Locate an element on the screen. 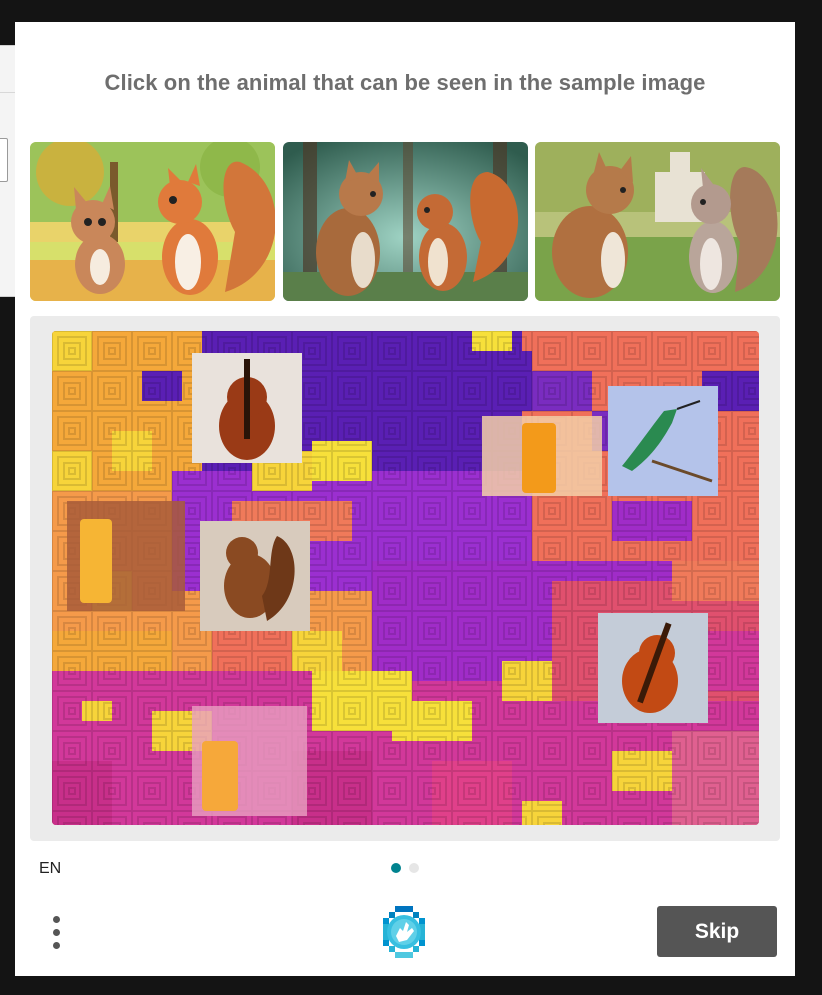  sample-image-1-art is located at coordinates (152, 221).